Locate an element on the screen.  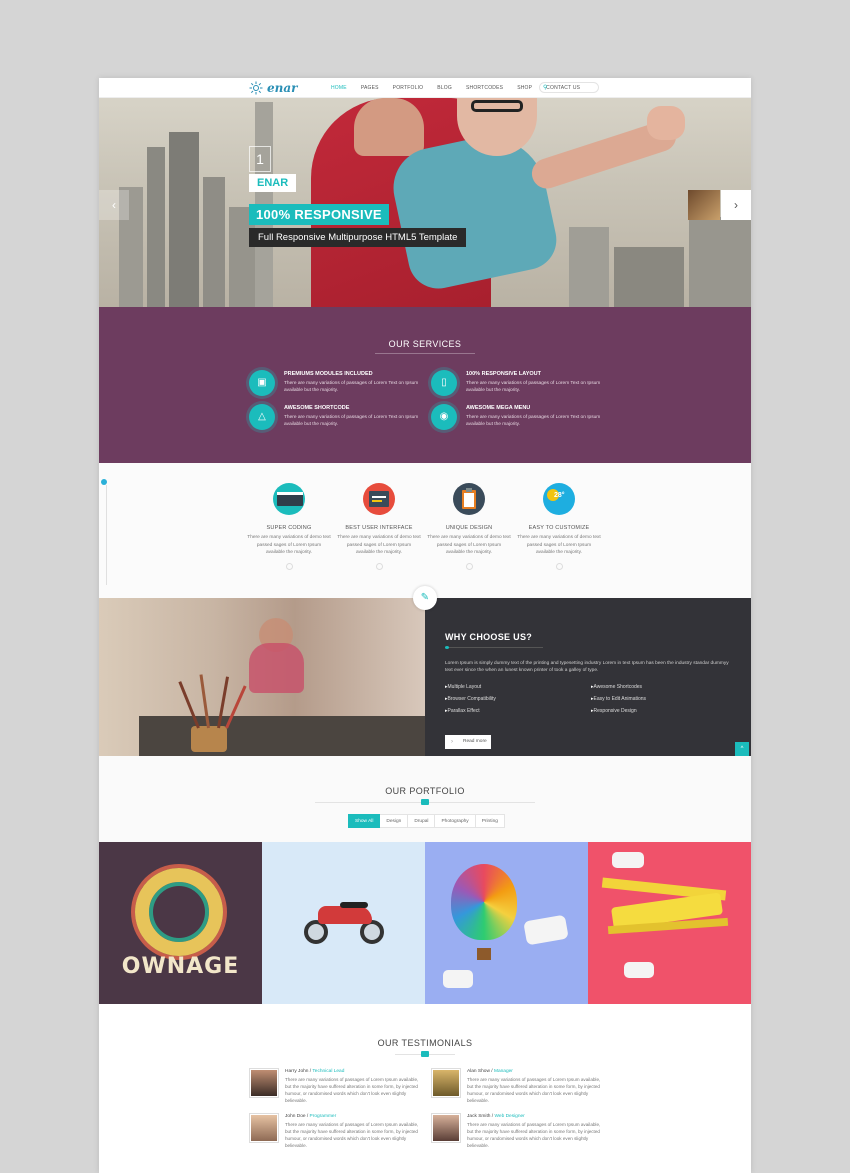
photo-table is located at coordinates (282, 736).